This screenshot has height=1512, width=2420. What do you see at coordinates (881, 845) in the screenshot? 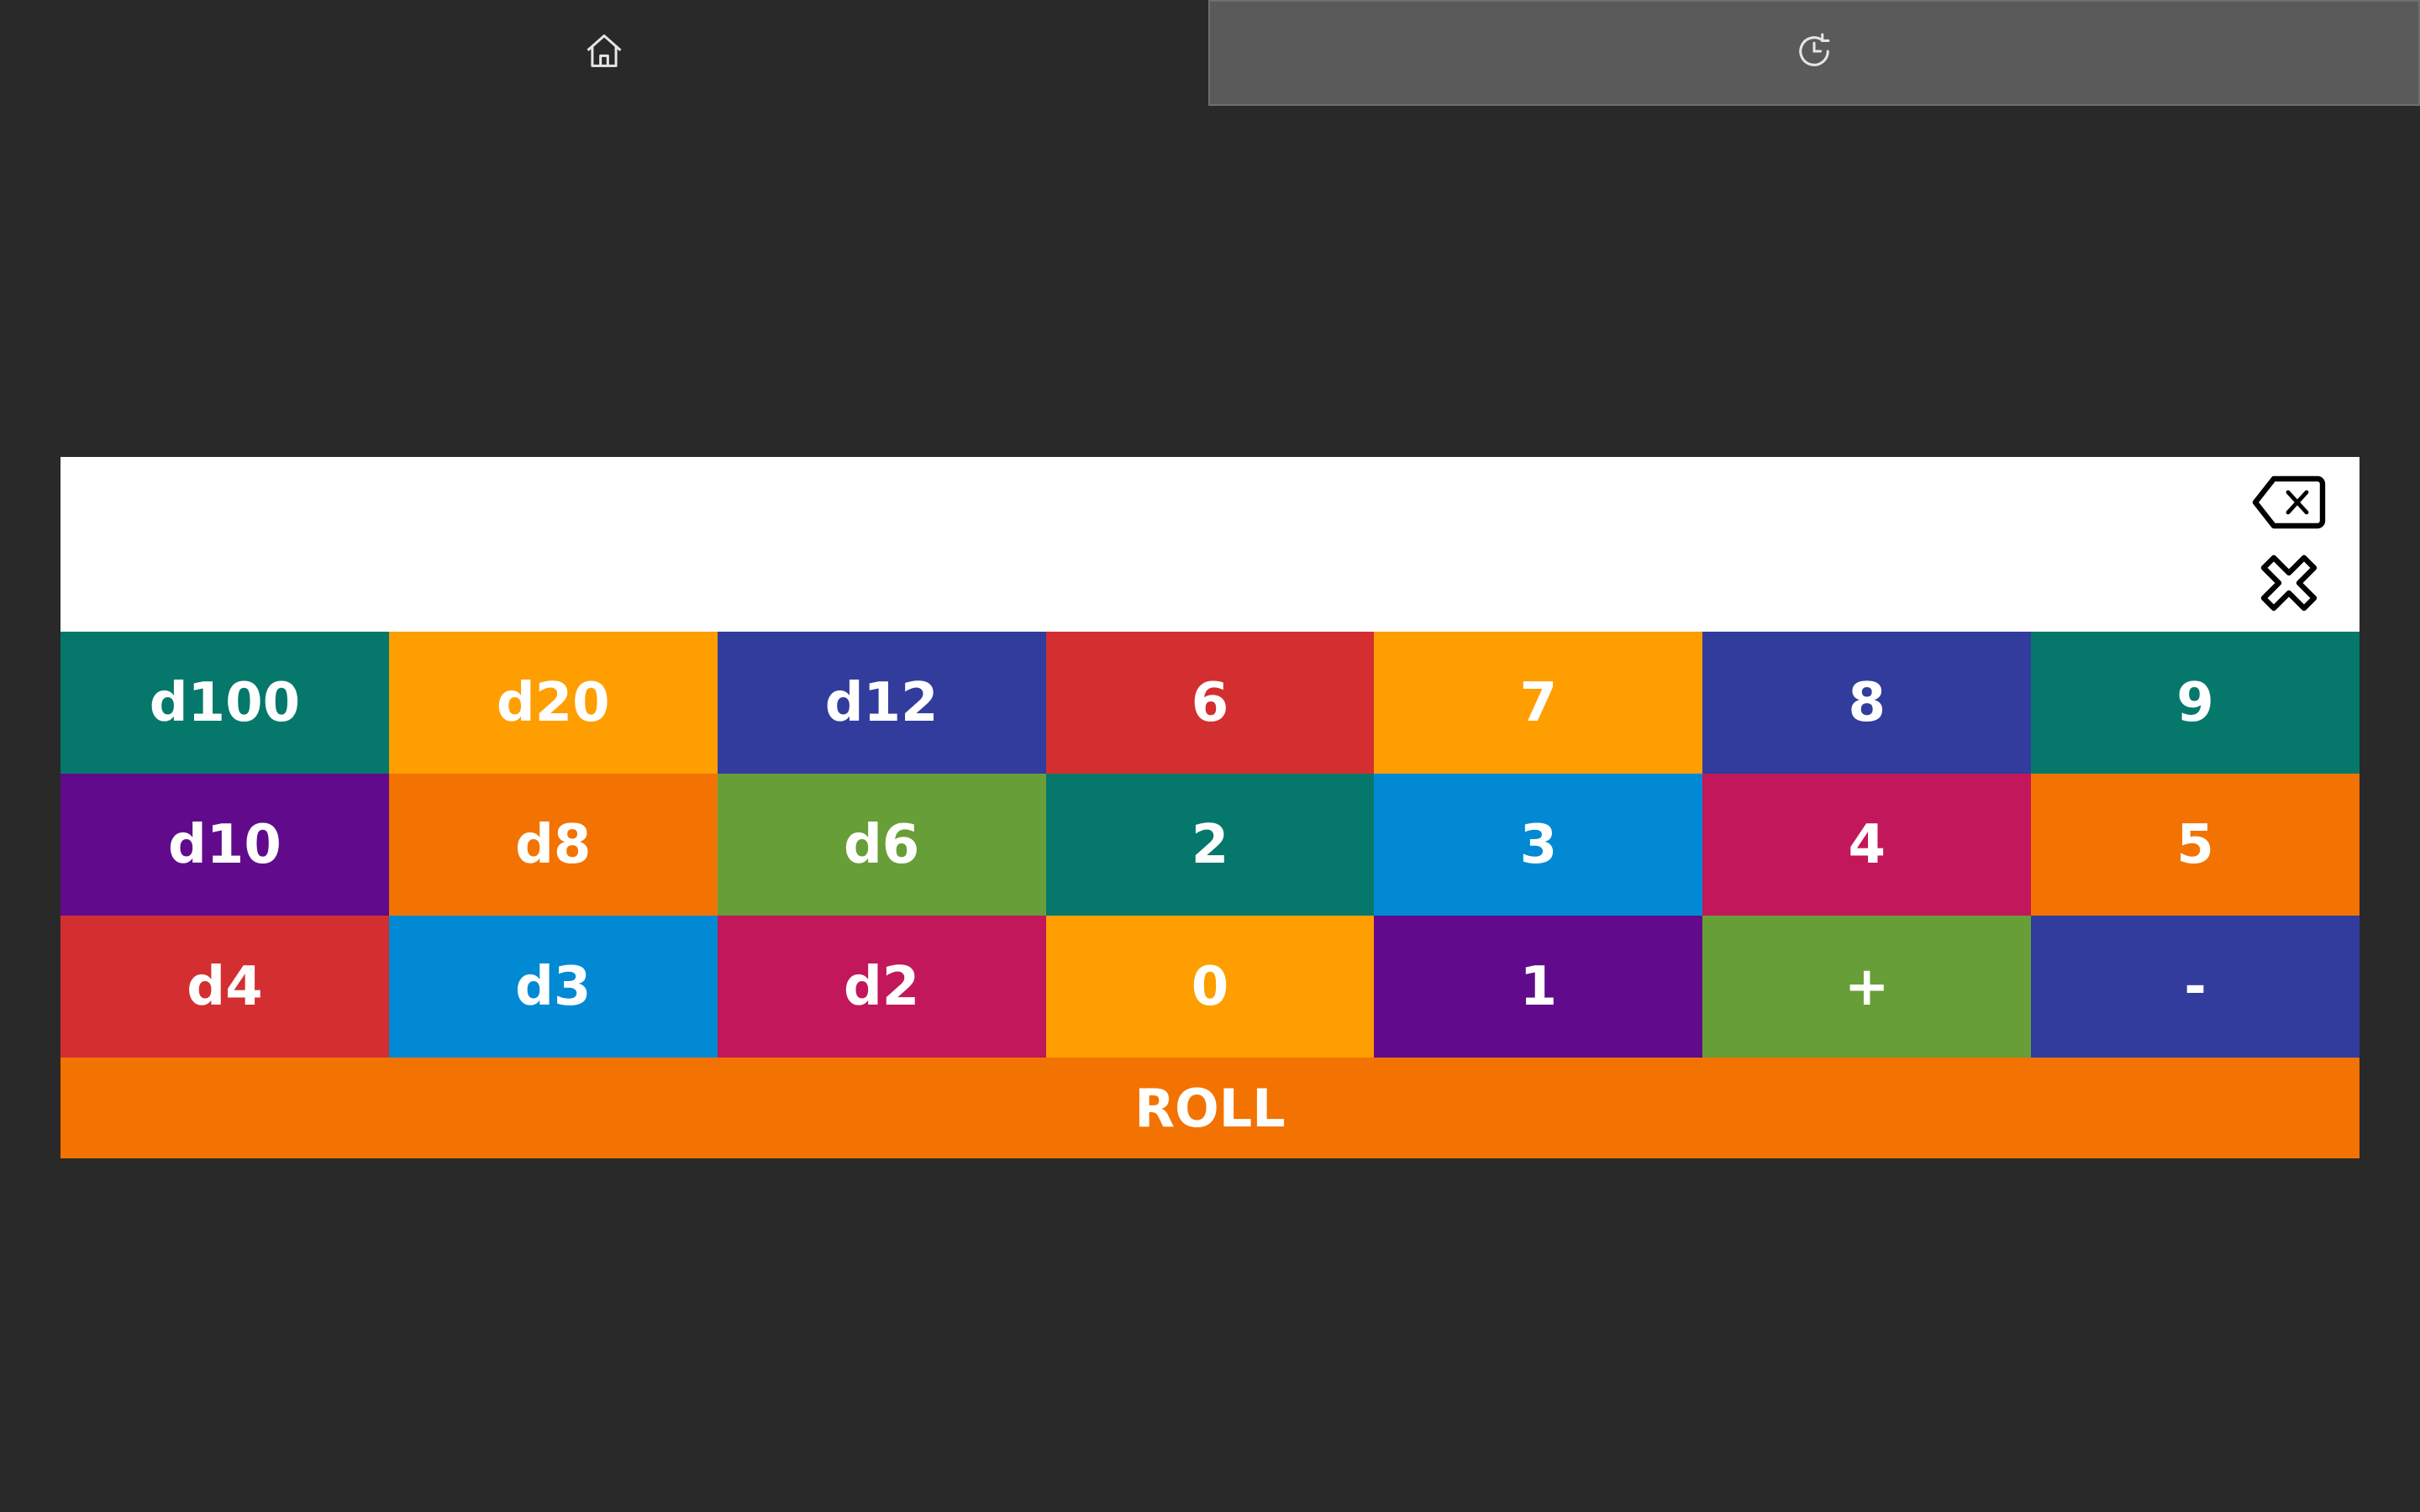
I see `key-d6: d6` at bounding box center [881, 845].